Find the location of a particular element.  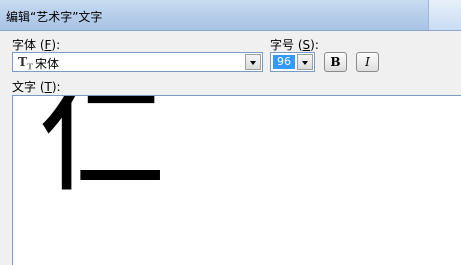

text-label: 文字 (T): is located at coordinates (36, 87).